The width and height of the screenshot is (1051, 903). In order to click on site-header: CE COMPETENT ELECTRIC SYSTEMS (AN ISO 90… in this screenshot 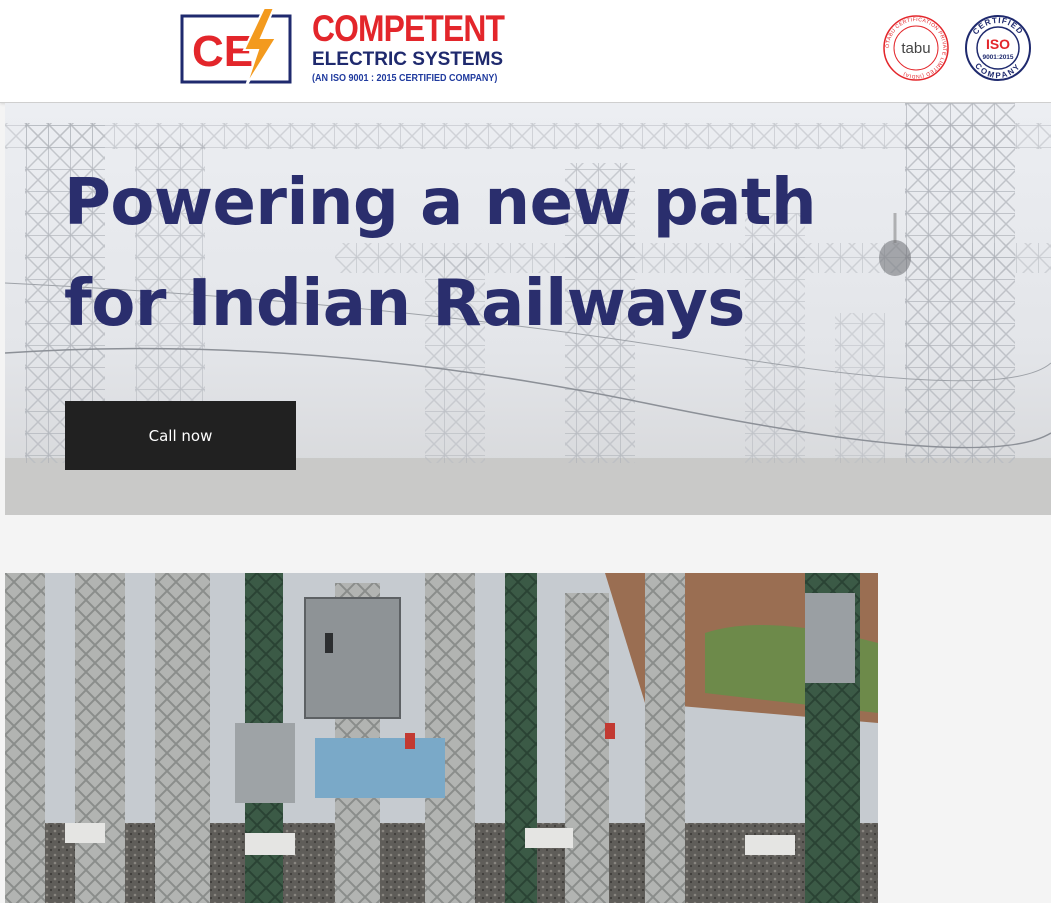, I will do `click(525, 51)`.